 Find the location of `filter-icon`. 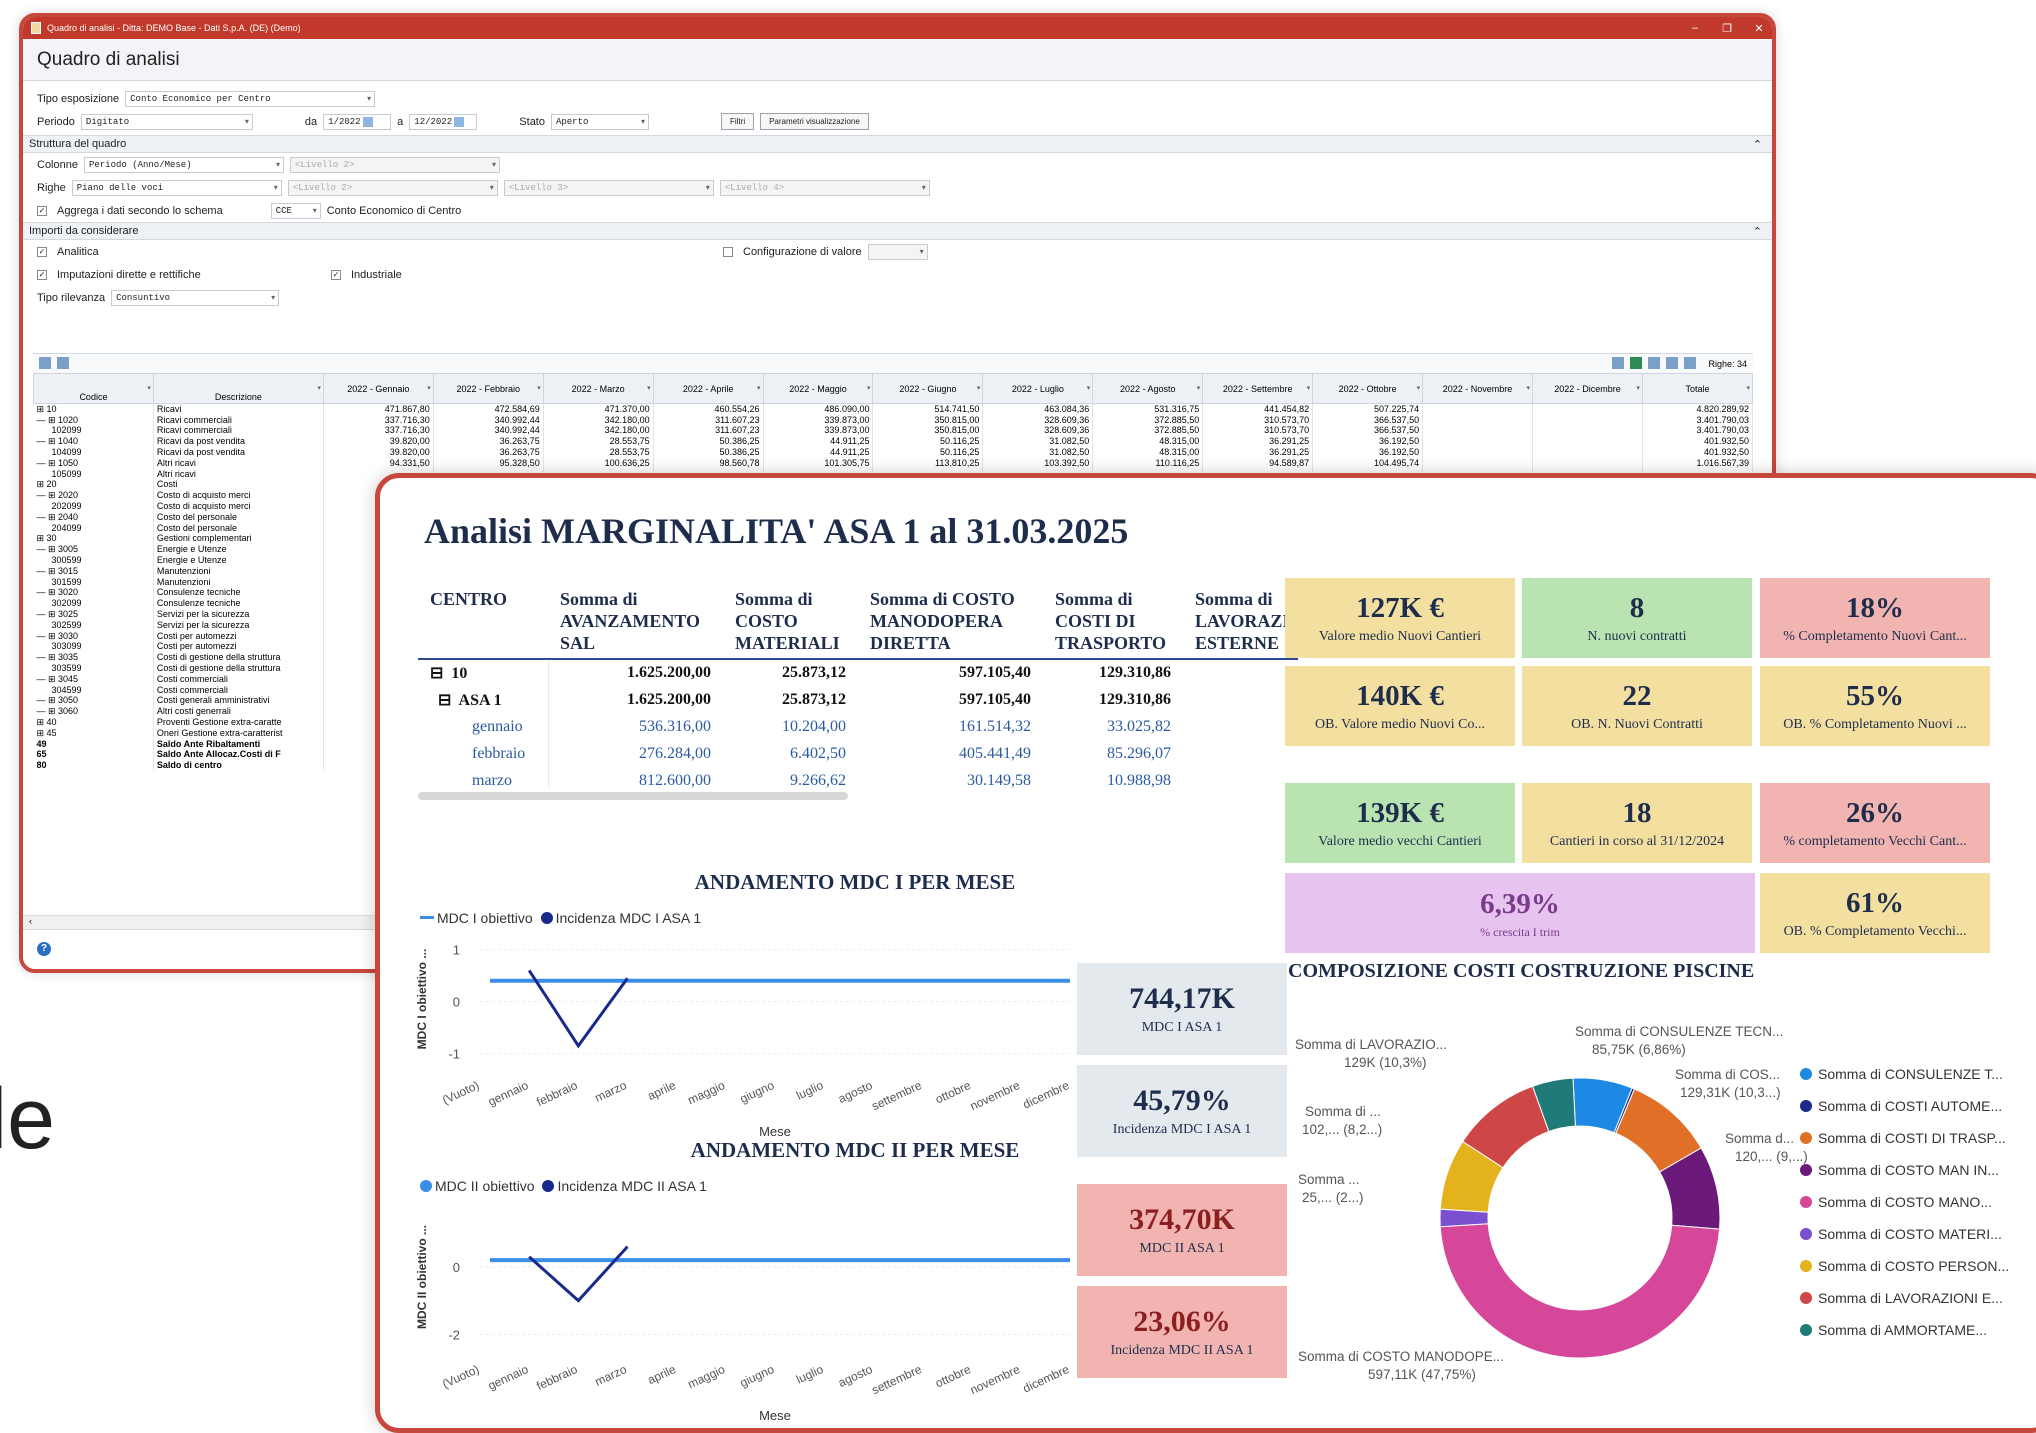

filter-icon is located at coordinates (1690, 362).